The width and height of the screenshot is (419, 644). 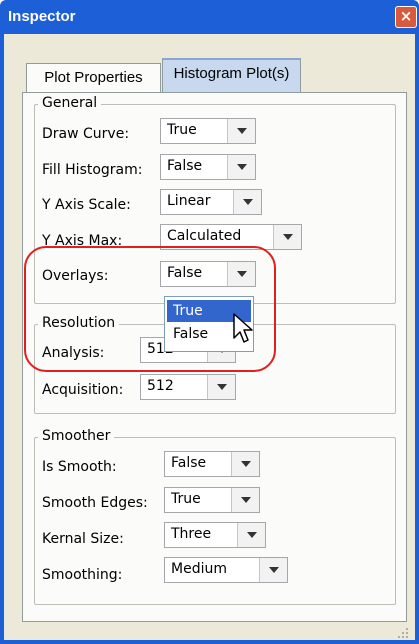 I want to click on smooth-edges-select: True, so click(x=212, y=500).